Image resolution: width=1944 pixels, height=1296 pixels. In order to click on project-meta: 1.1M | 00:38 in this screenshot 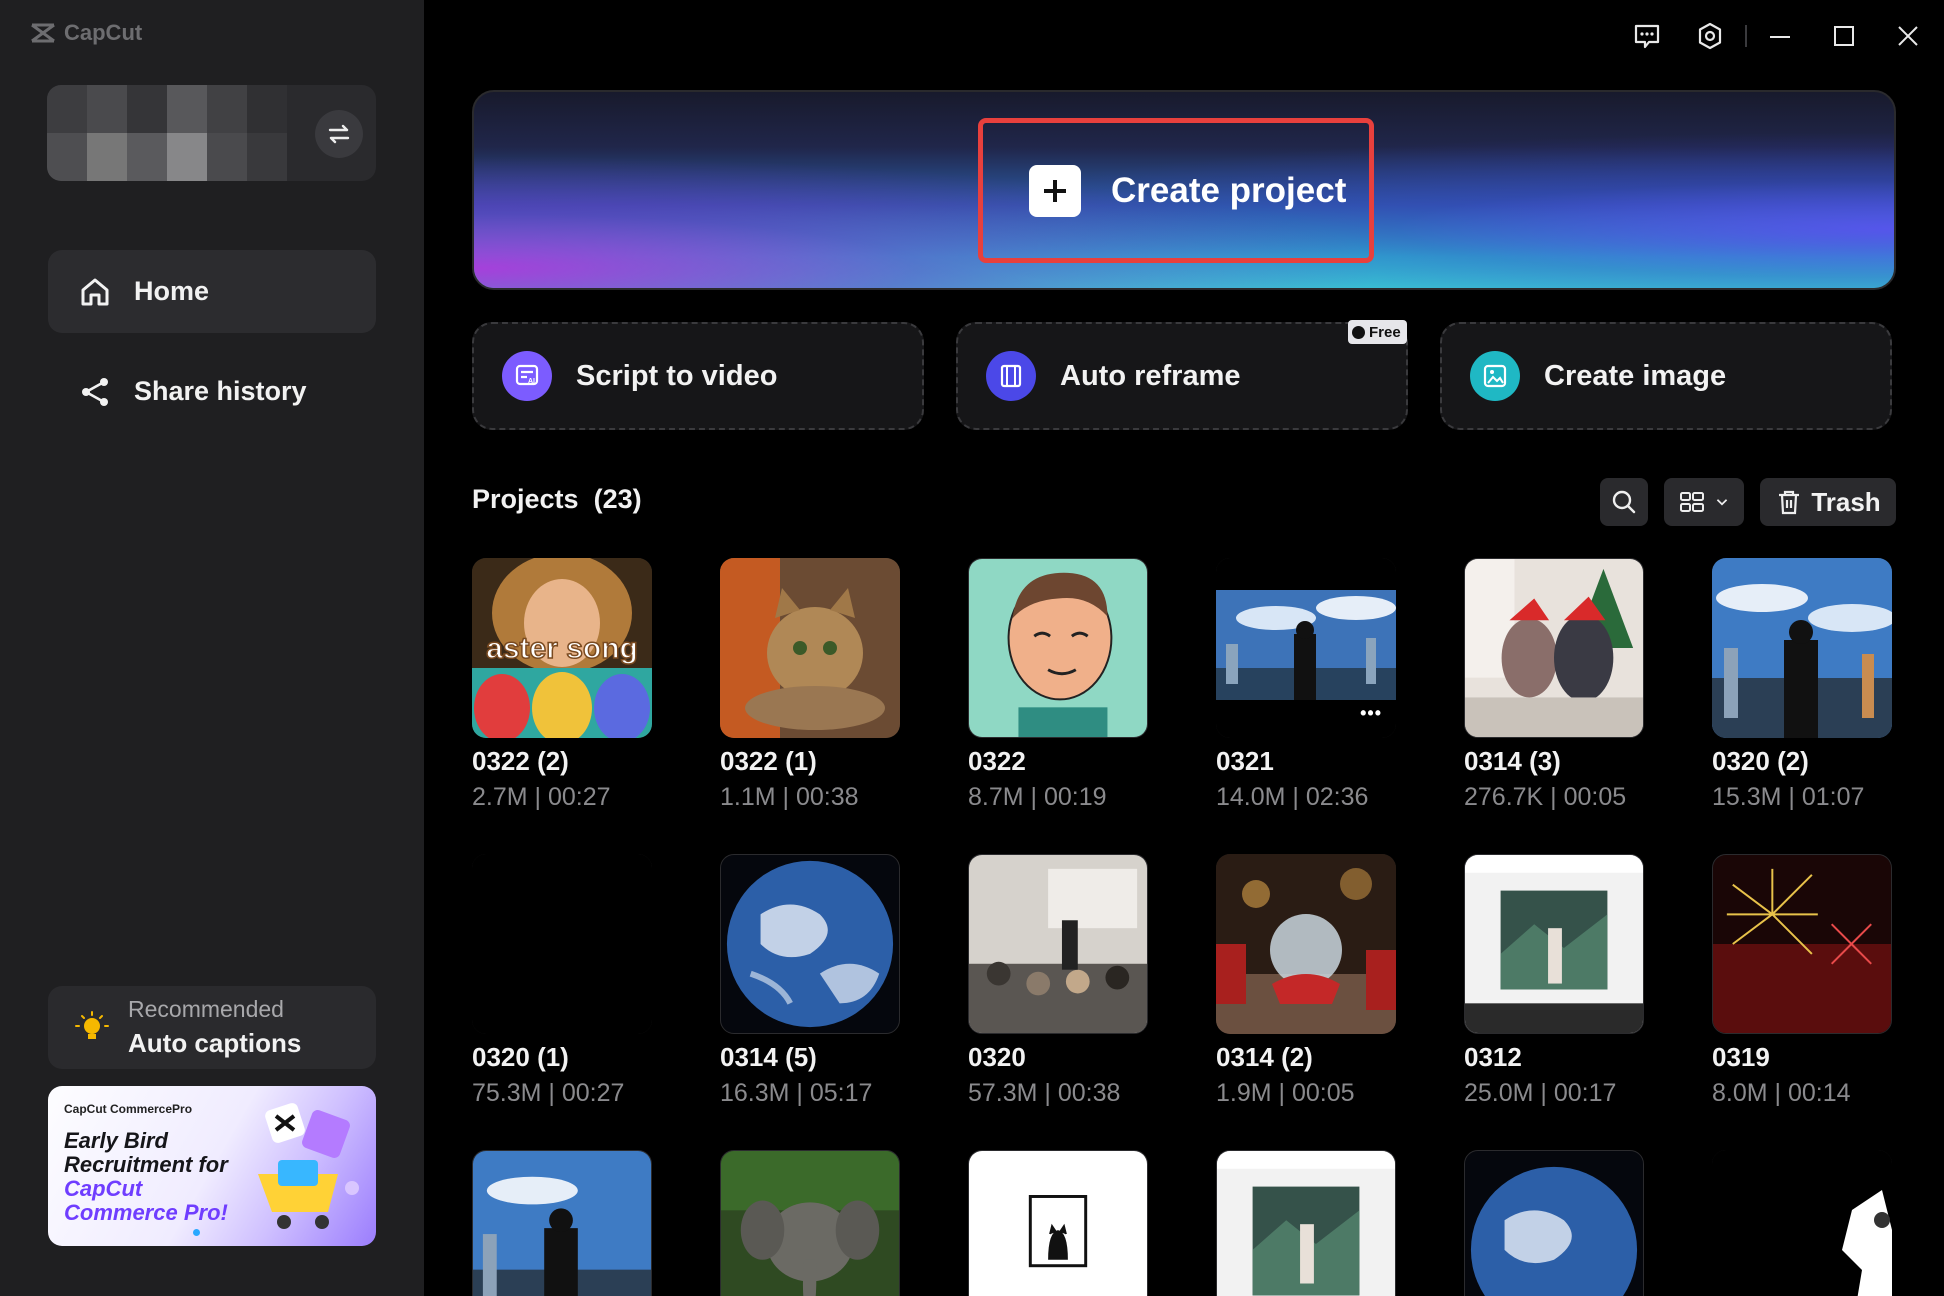, I will do `click(789, 797)`.